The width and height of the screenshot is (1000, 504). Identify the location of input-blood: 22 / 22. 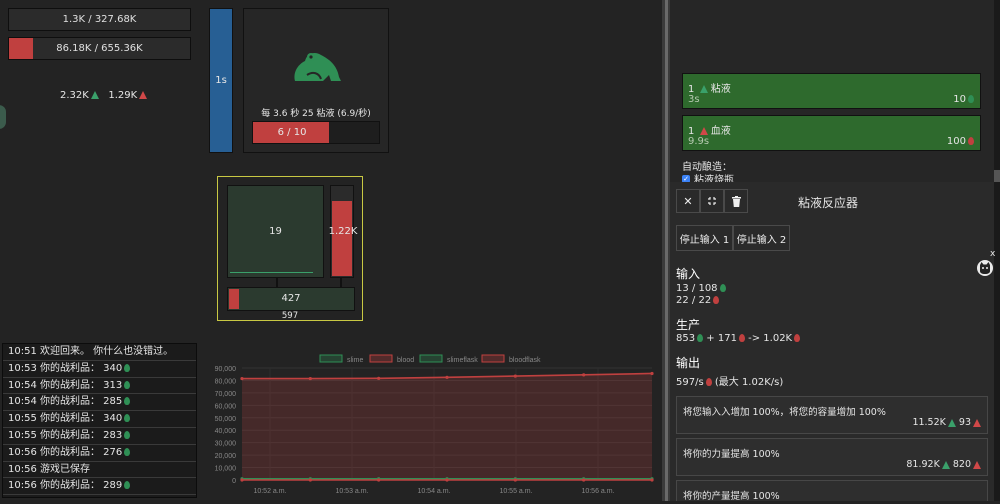
(697, 300).